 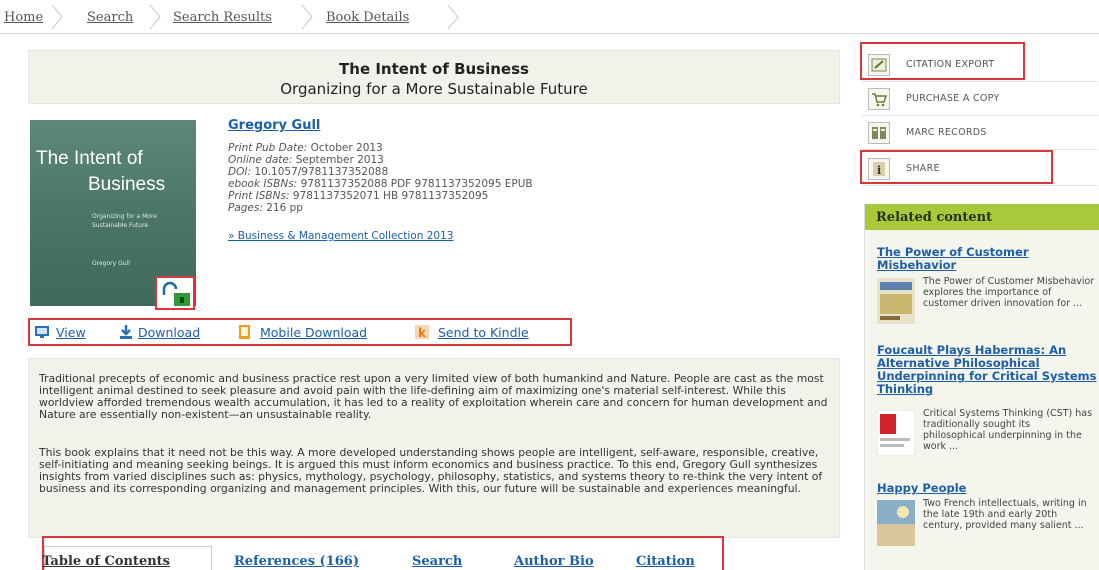 What do you see at coordinates (274, 125) in the screenshot?
I see `author-link: Gregory Gull` at bounding box center [274, 125].